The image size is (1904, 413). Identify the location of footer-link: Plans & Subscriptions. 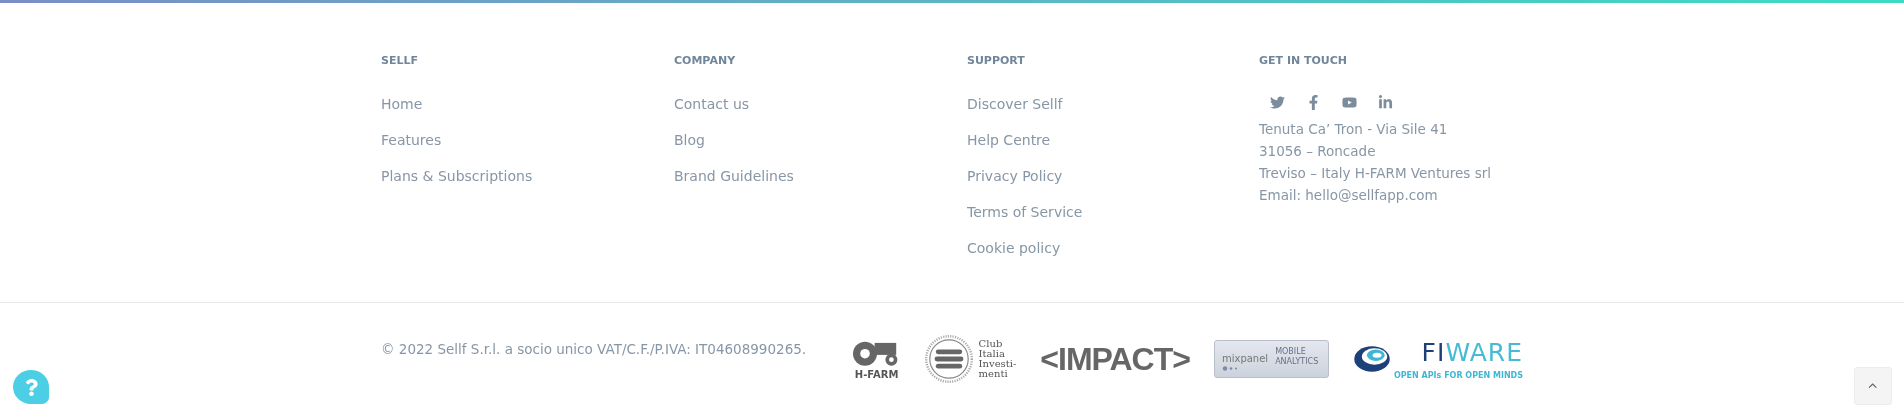
(527, 184).